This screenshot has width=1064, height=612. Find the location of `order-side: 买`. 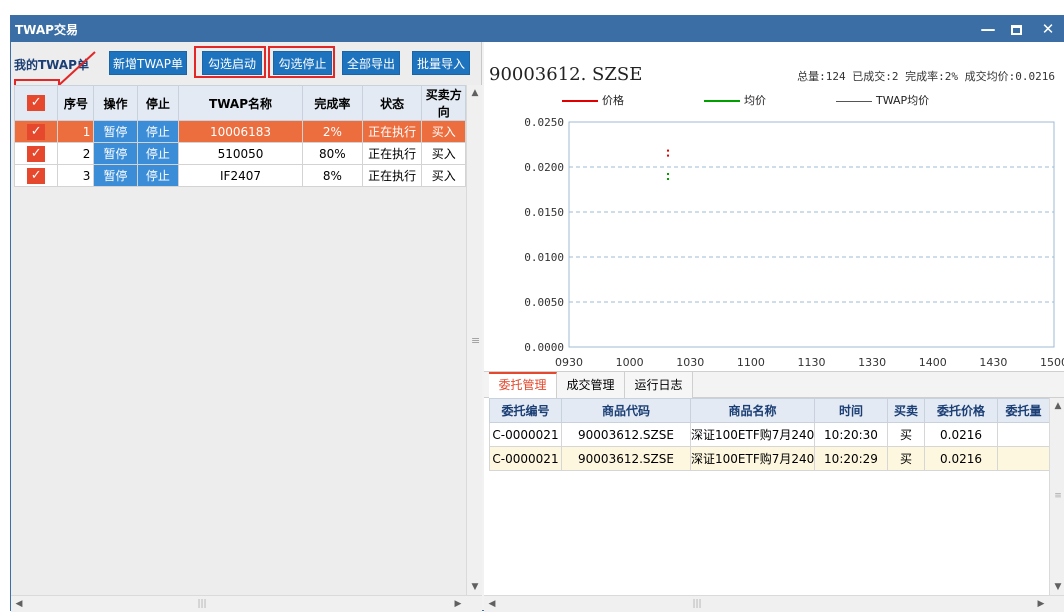

order-side: 买 is located at coordinates (906, 434).